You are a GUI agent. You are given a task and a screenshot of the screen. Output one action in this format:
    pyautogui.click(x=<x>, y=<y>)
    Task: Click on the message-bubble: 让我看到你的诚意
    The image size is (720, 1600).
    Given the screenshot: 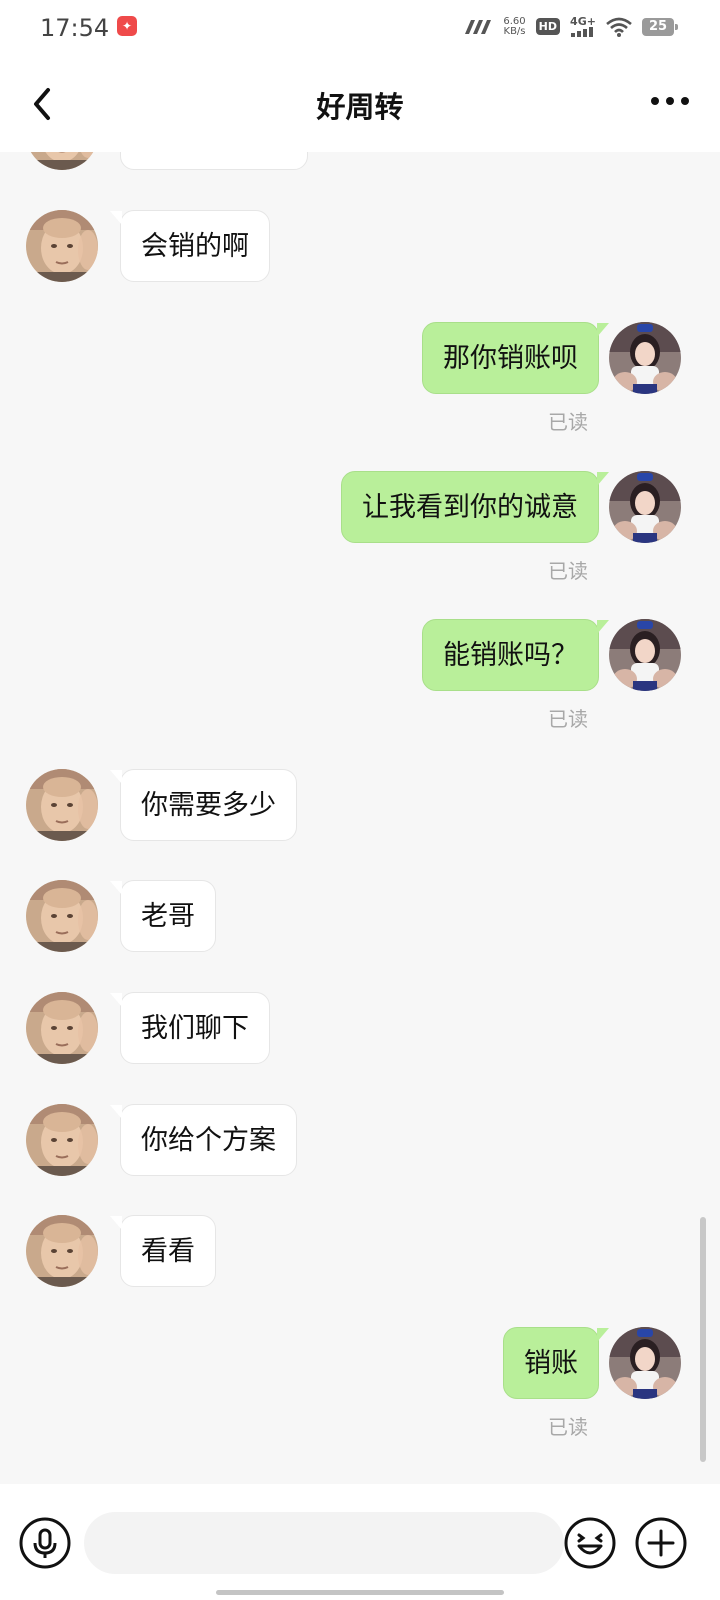 What is the action you would take?
    pyautogui.click(x=475, y=507)
    